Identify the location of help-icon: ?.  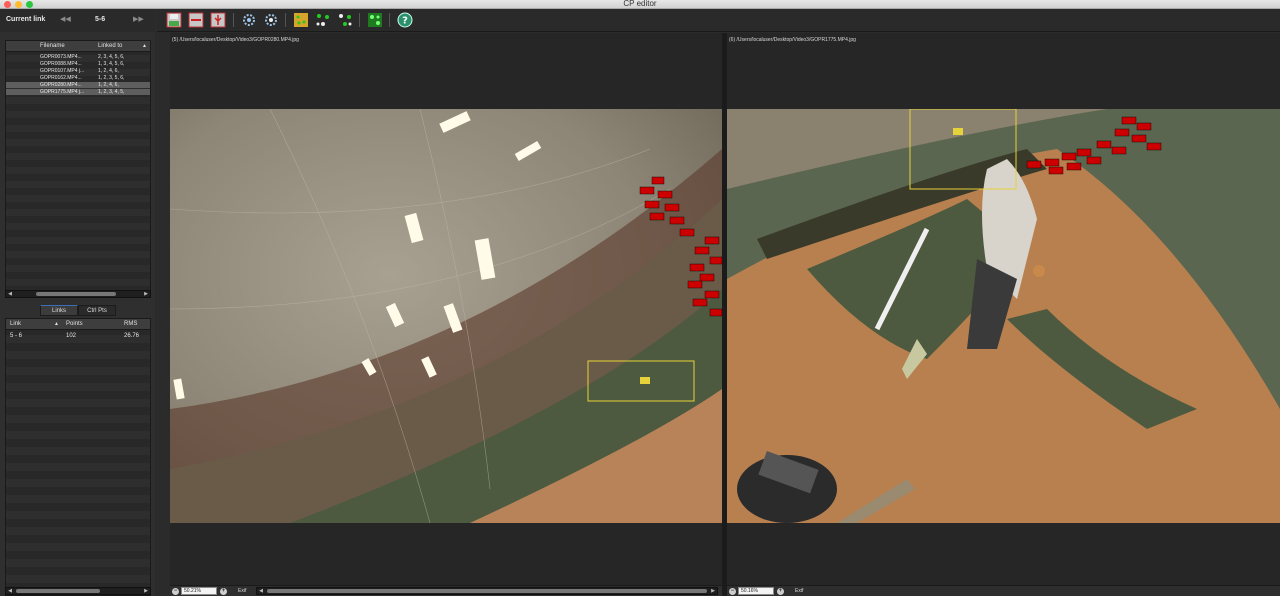
(405, 20).